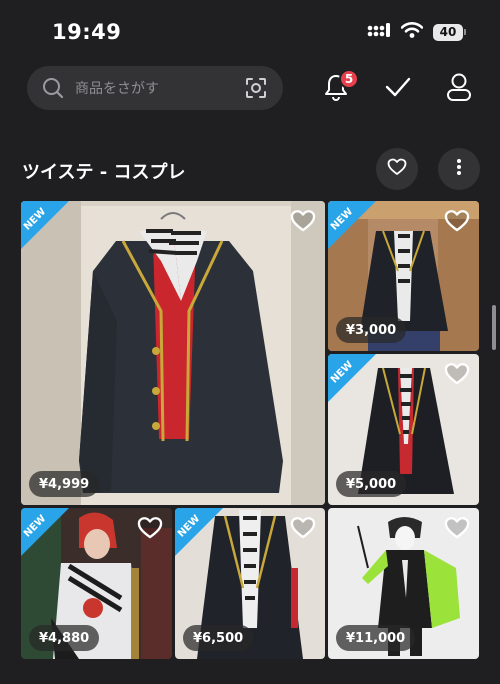  I want to click on product-tile: NEW ¥3,000, so click(403, 276).